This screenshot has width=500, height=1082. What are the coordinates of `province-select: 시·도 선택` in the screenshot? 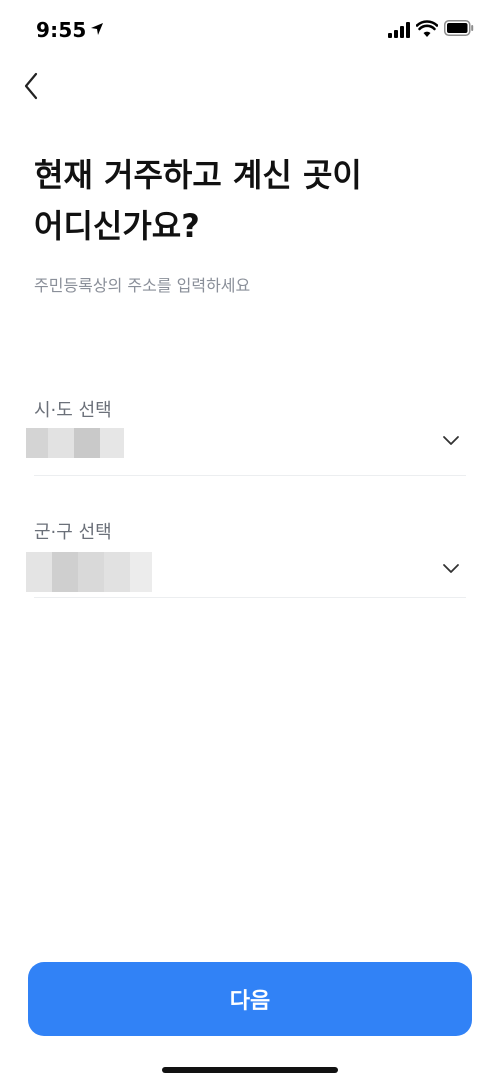 It's located at (246, 436).